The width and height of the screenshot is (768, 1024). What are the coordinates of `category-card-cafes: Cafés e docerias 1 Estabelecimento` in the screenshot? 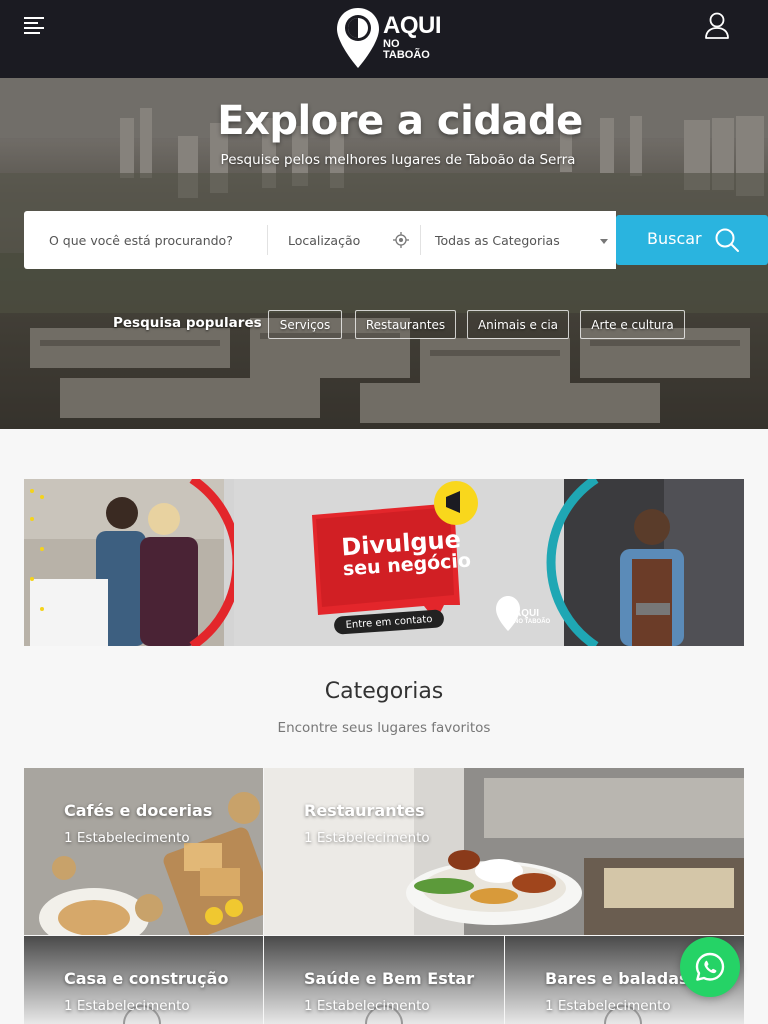 It's located at (143, 851).